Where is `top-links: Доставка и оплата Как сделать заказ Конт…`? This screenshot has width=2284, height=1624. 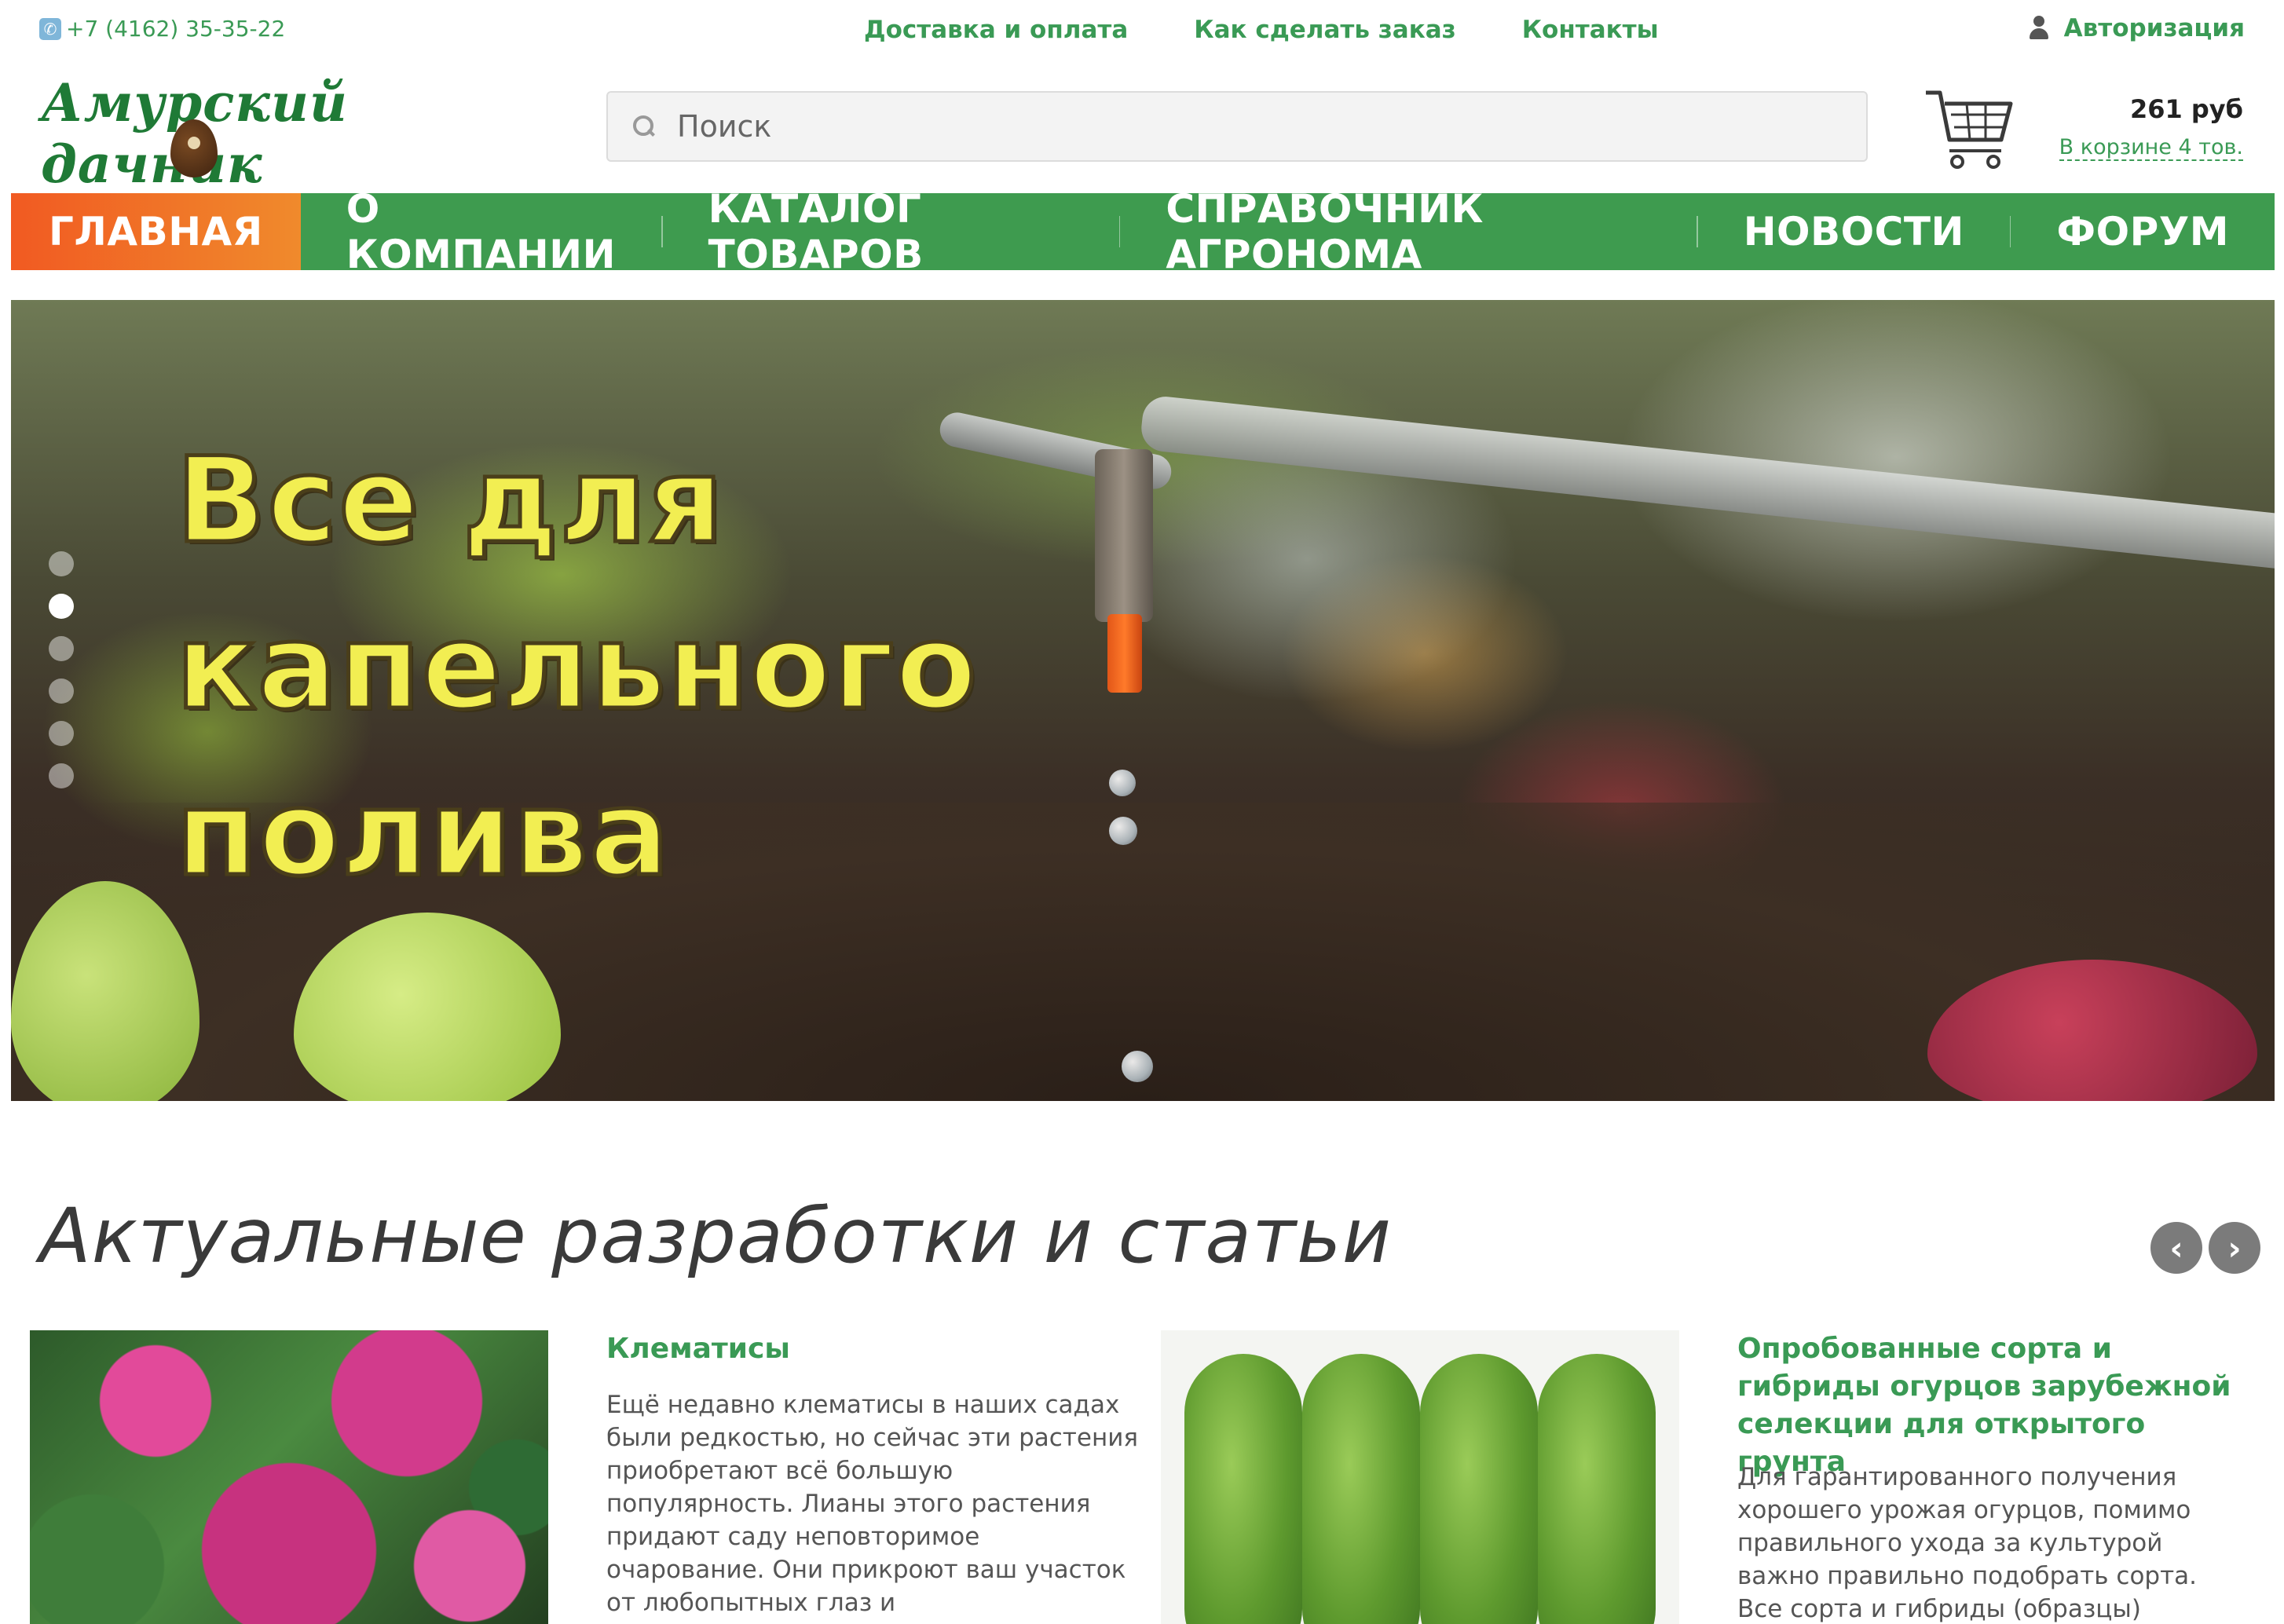 top-links: Доставка и оплата Как сделать заказ Конт… is located at coordinates (1261, 30).